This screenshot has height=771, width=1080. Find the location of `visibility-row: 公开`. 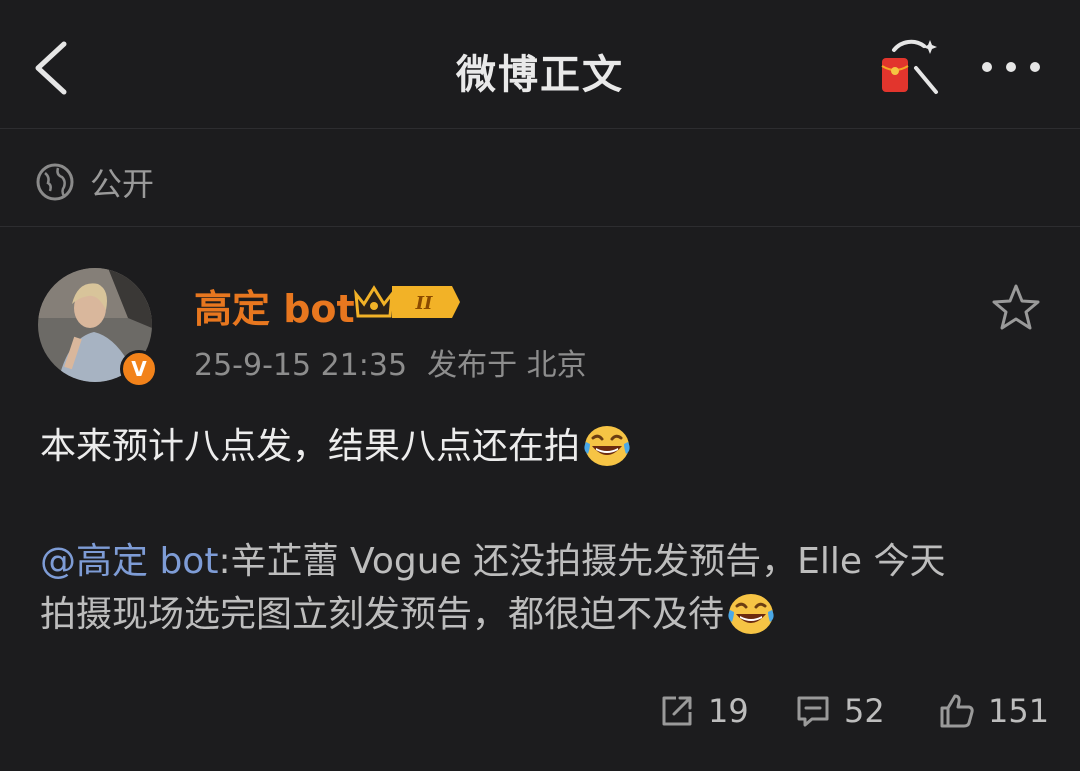

visibility-row: 公开 is located at coordinates (95, 182).